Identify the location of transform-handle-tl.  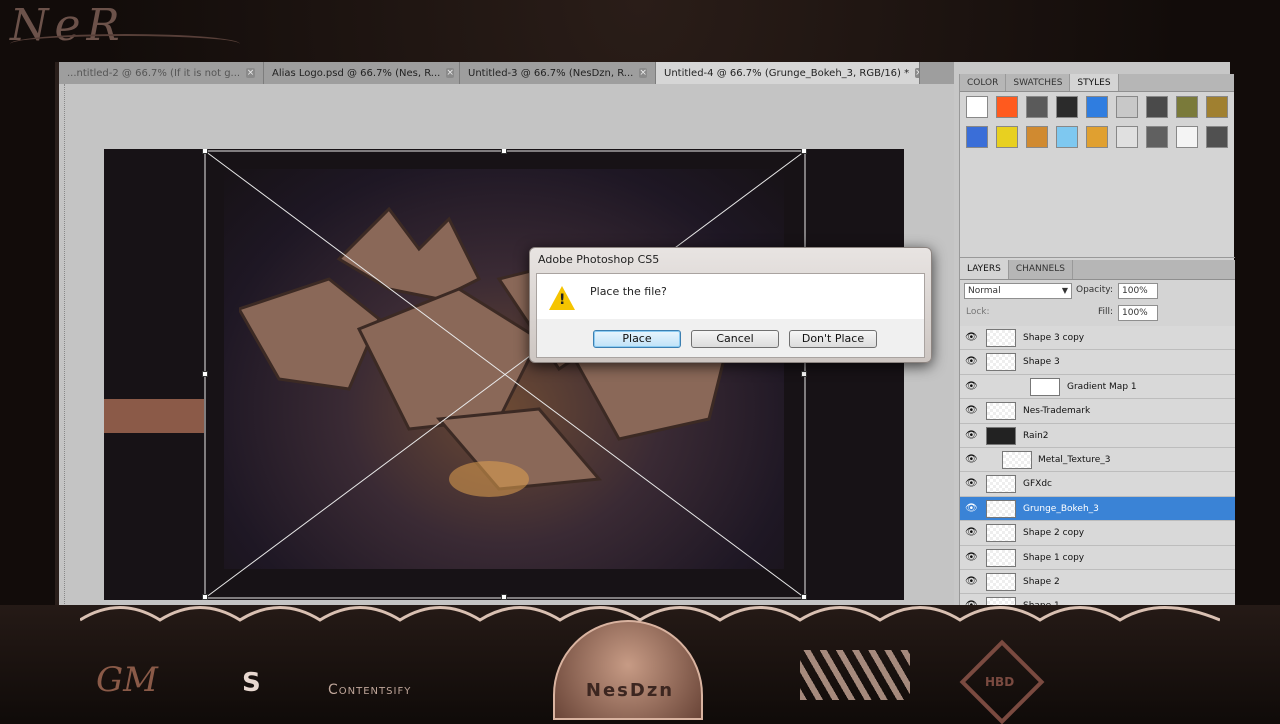
(205, 151).